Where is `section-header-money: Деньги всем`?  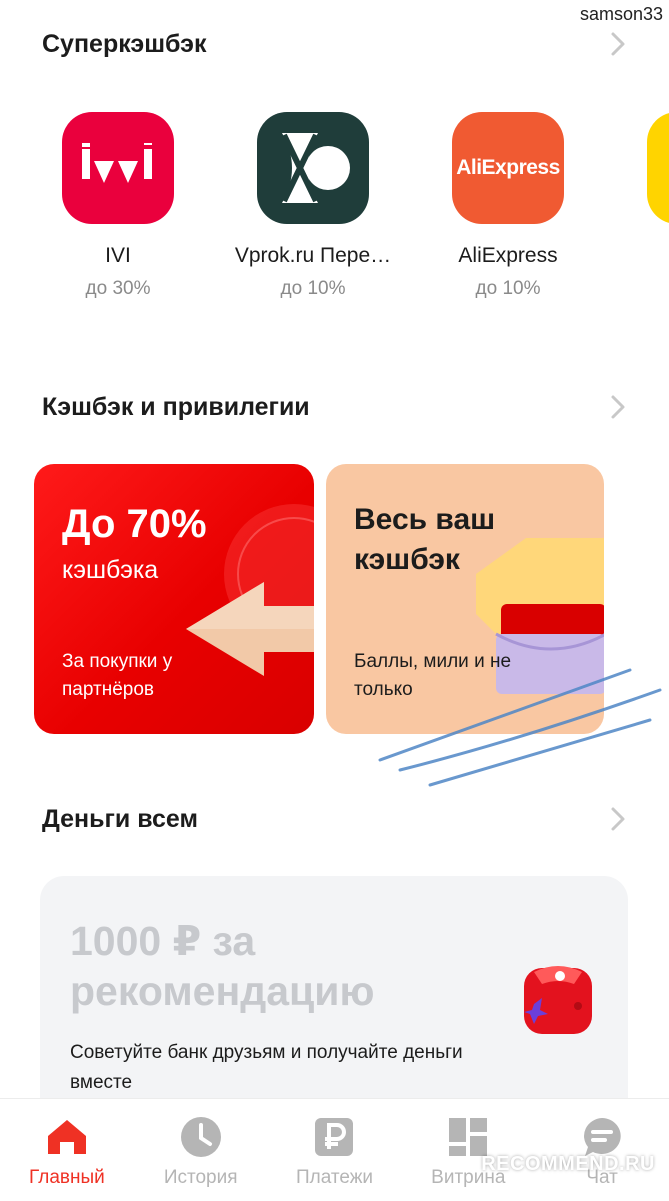 section-header-money: Деньги всем is located at coordinates (335, 819).